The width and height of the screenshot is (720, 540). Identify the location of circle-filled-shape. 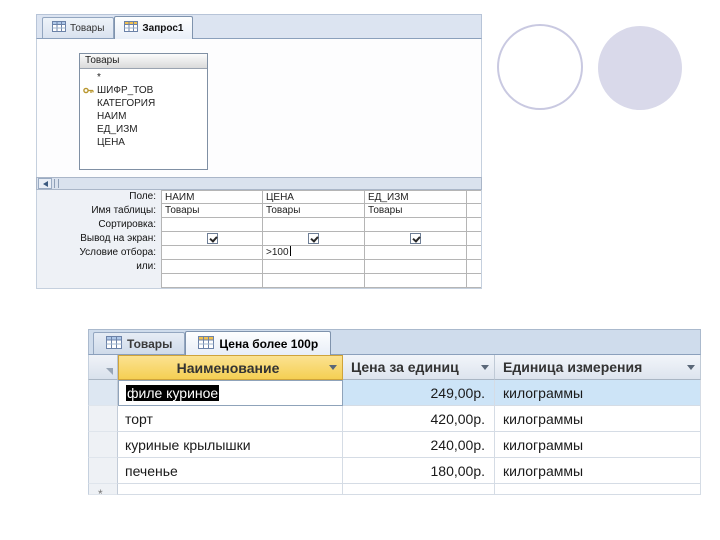
(640, 68).